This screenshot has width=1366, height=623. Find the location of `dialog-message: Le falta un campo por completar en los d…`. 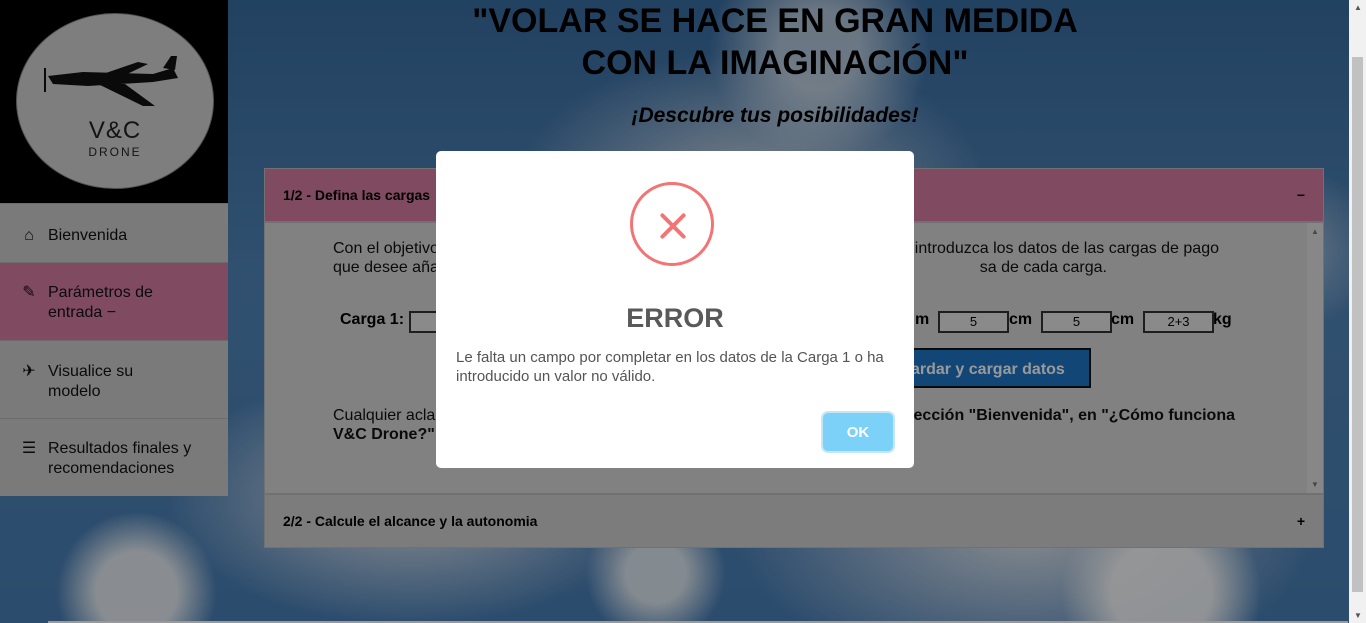

dialog-message: Le falta un campo por completar en los d… is located at coordinates (670, 367).